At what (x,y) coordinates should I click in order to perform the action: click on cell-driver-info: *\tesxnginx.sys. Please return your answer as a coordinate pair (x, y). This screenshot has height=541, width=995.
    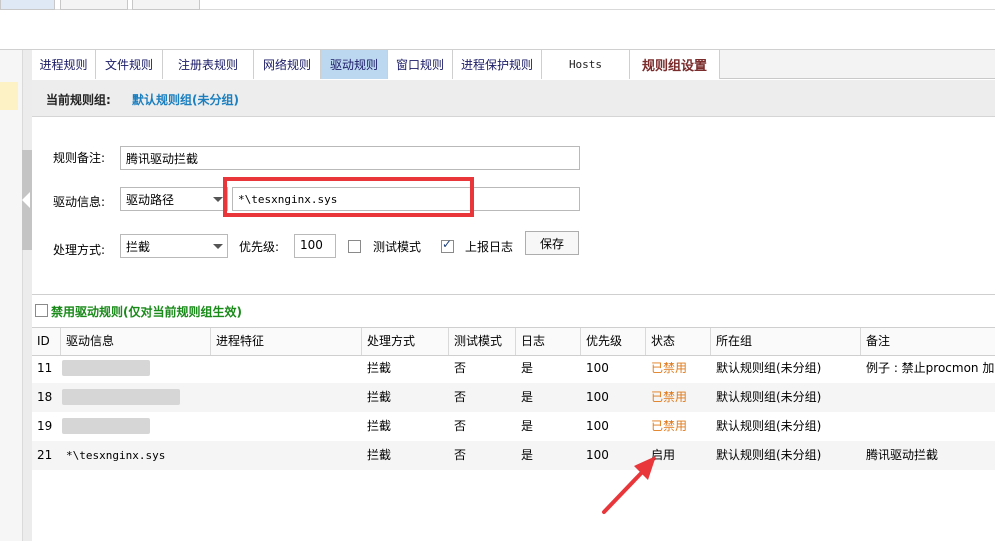
    Looking at the image, I should click on (116, 455).